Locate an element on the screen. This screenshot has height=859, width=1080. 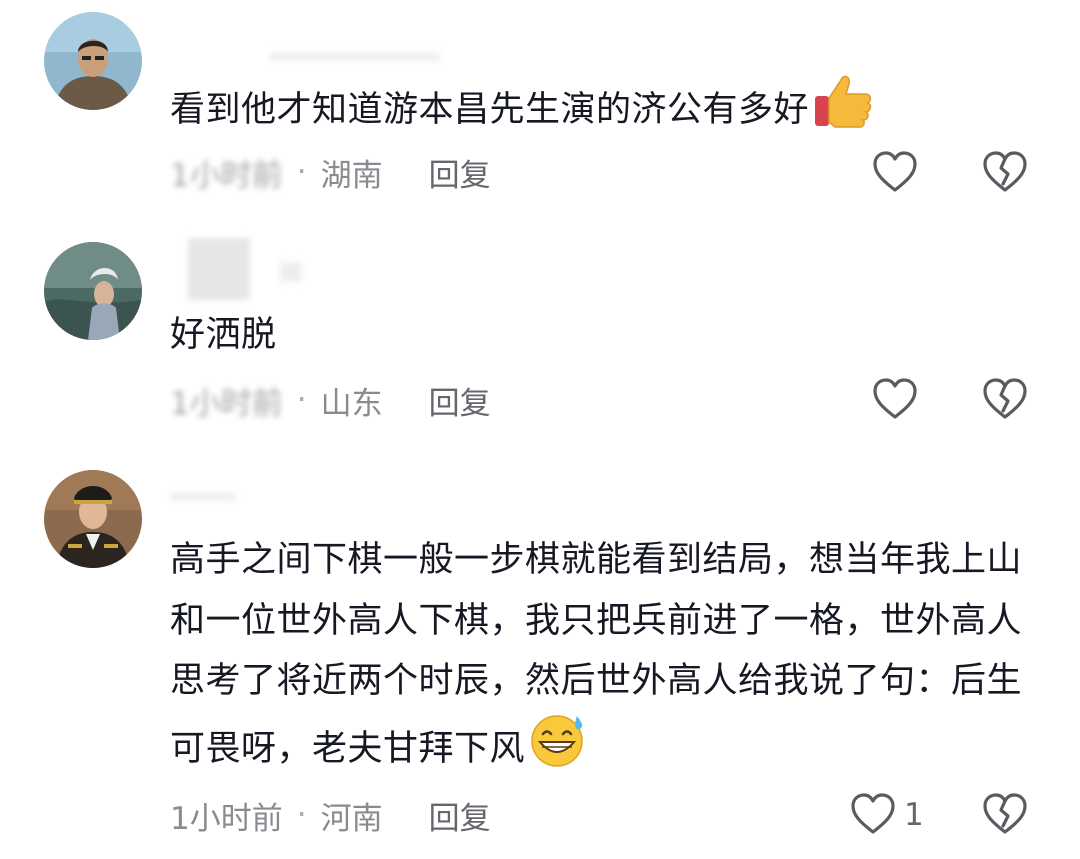
user-avatar-woman-icon is located at coordinates (93, 291).